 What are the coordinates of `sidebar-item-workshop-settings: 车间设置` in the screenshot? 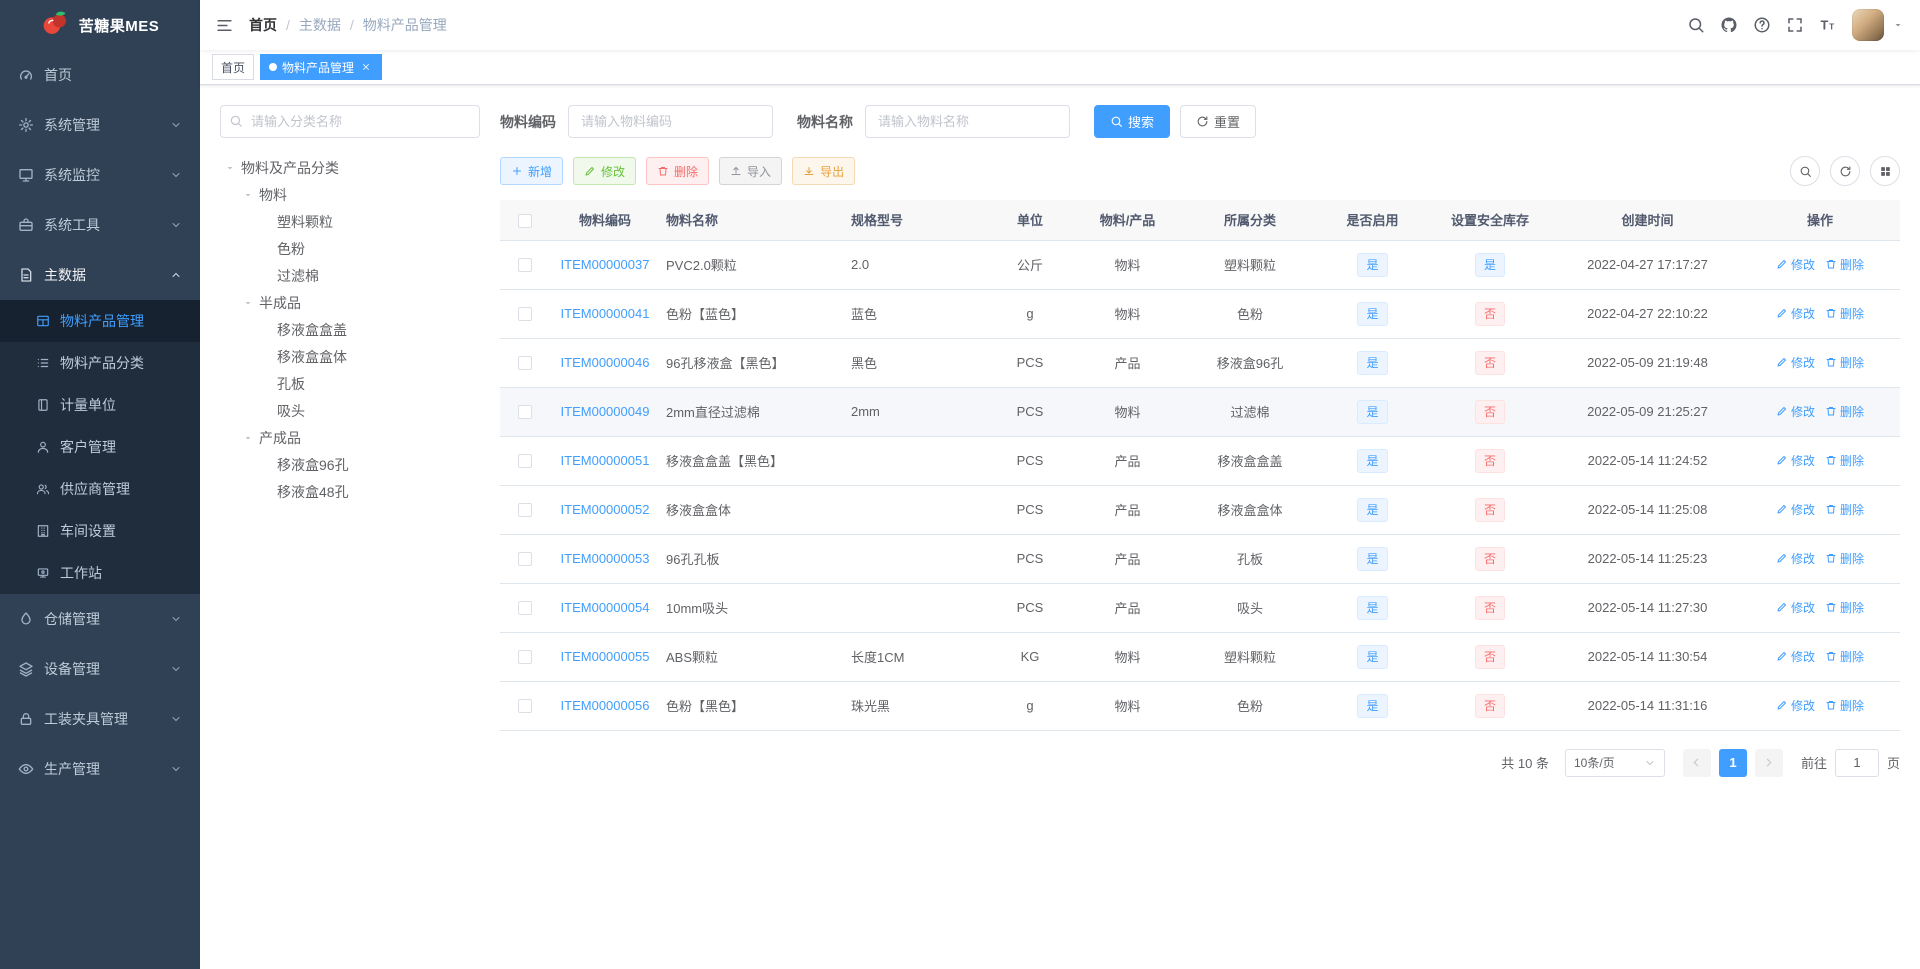 It's located at (100, 531).